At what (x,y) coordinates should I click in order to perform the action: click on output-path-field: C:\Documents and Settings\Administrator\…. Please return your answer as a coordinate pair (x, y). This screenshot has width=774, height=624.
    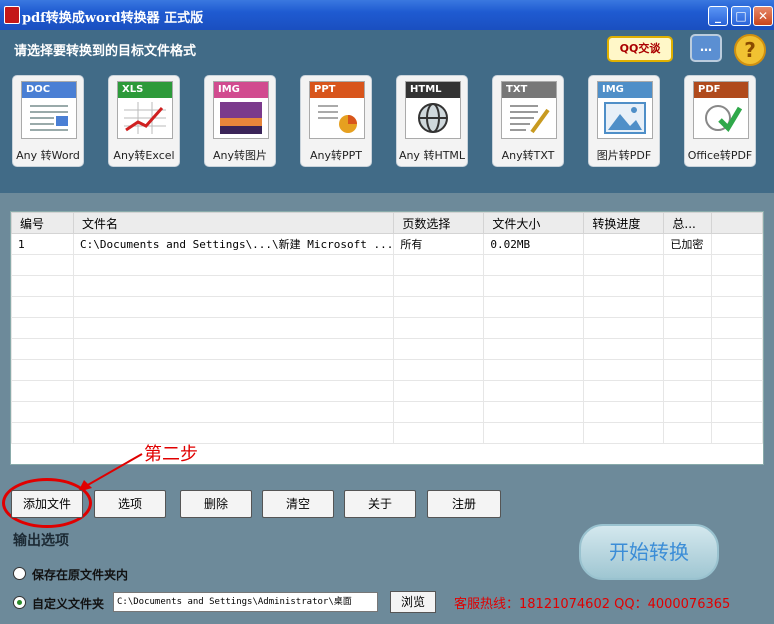
    Looking at the image, I should click on (245, 602).